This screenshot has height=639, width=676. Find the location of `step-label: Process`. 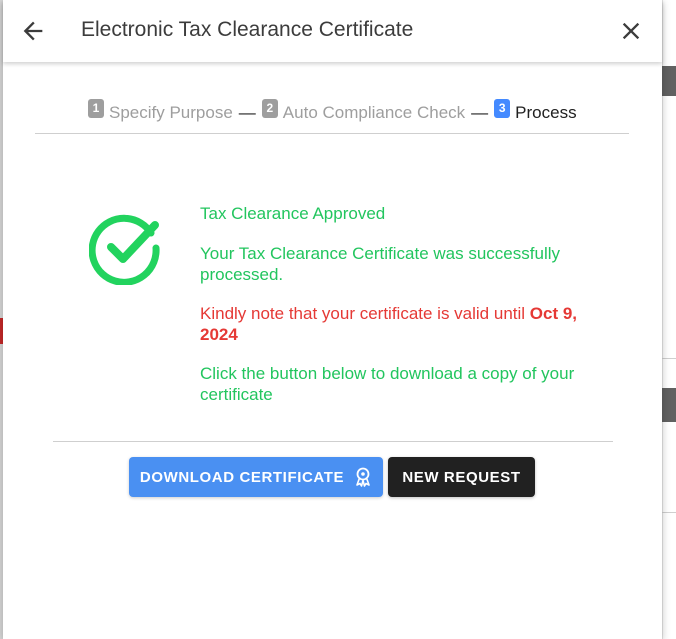

step-label: Process is located at coordinates (546, 112).